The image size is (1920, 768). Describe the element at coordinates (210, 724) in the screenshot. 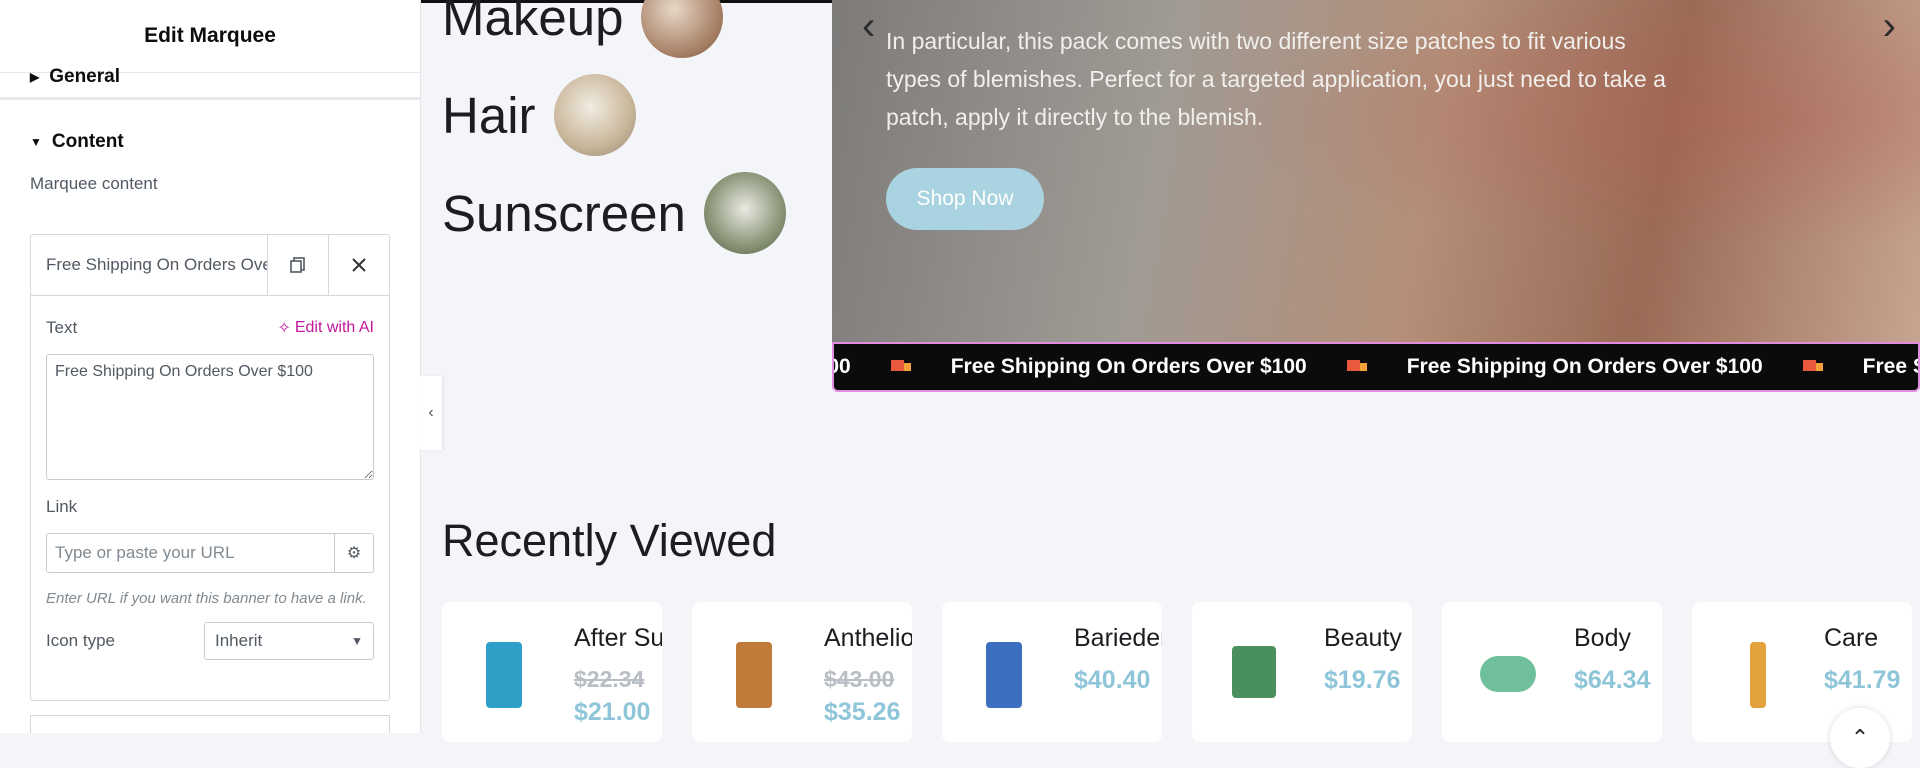

I see `repeater-item-next` at that location.